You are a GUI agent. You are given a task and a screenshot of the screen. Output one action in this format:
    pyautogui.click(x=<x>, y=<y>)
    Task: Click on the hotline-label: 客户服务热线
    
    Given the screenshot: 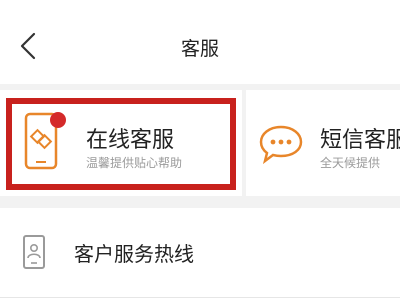 What is the action you would take?
    pyautogui.click(x=134, y=254)
    